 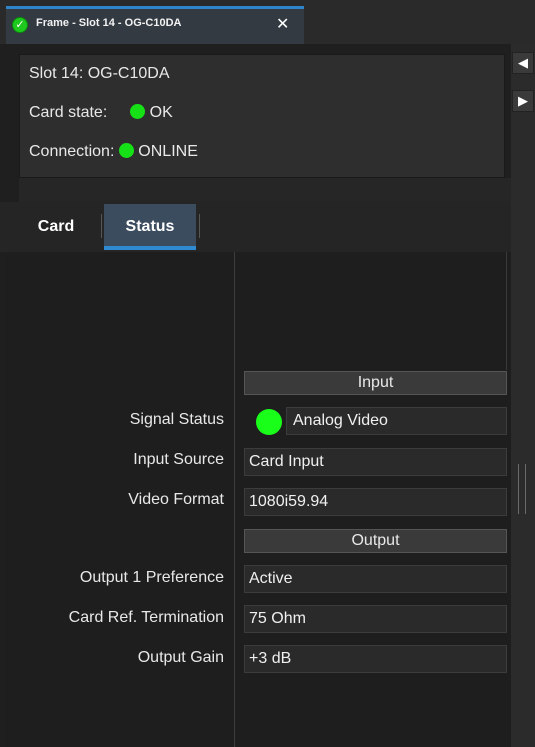 I want to click on output-gain-label: Output Gain, so click(x=180, y=657).